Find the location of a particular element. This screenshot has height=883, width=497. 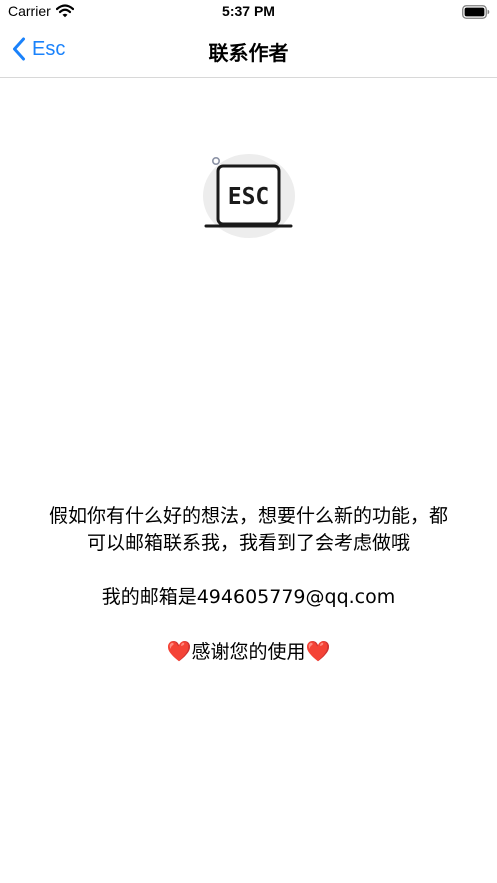

app-logo: ESC is located at coordinates (248, 197).